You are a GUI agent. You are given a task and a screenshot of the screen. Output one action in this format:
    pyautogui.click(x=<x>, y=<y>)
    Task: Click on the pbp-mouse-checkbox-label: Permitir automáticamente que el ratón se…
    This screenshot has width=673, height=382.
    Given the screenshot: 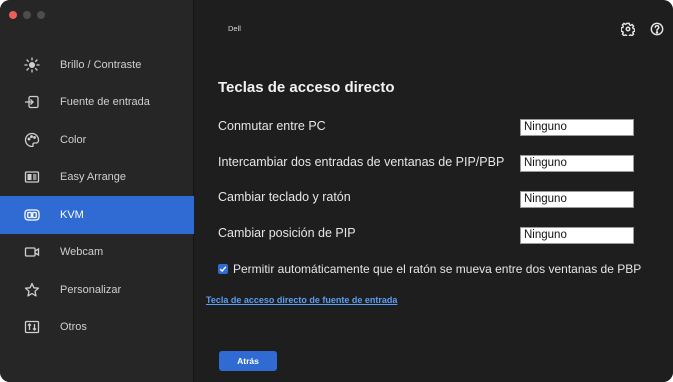 What is the action you would take?
    pyautogui.click(x=437, y=269)
    